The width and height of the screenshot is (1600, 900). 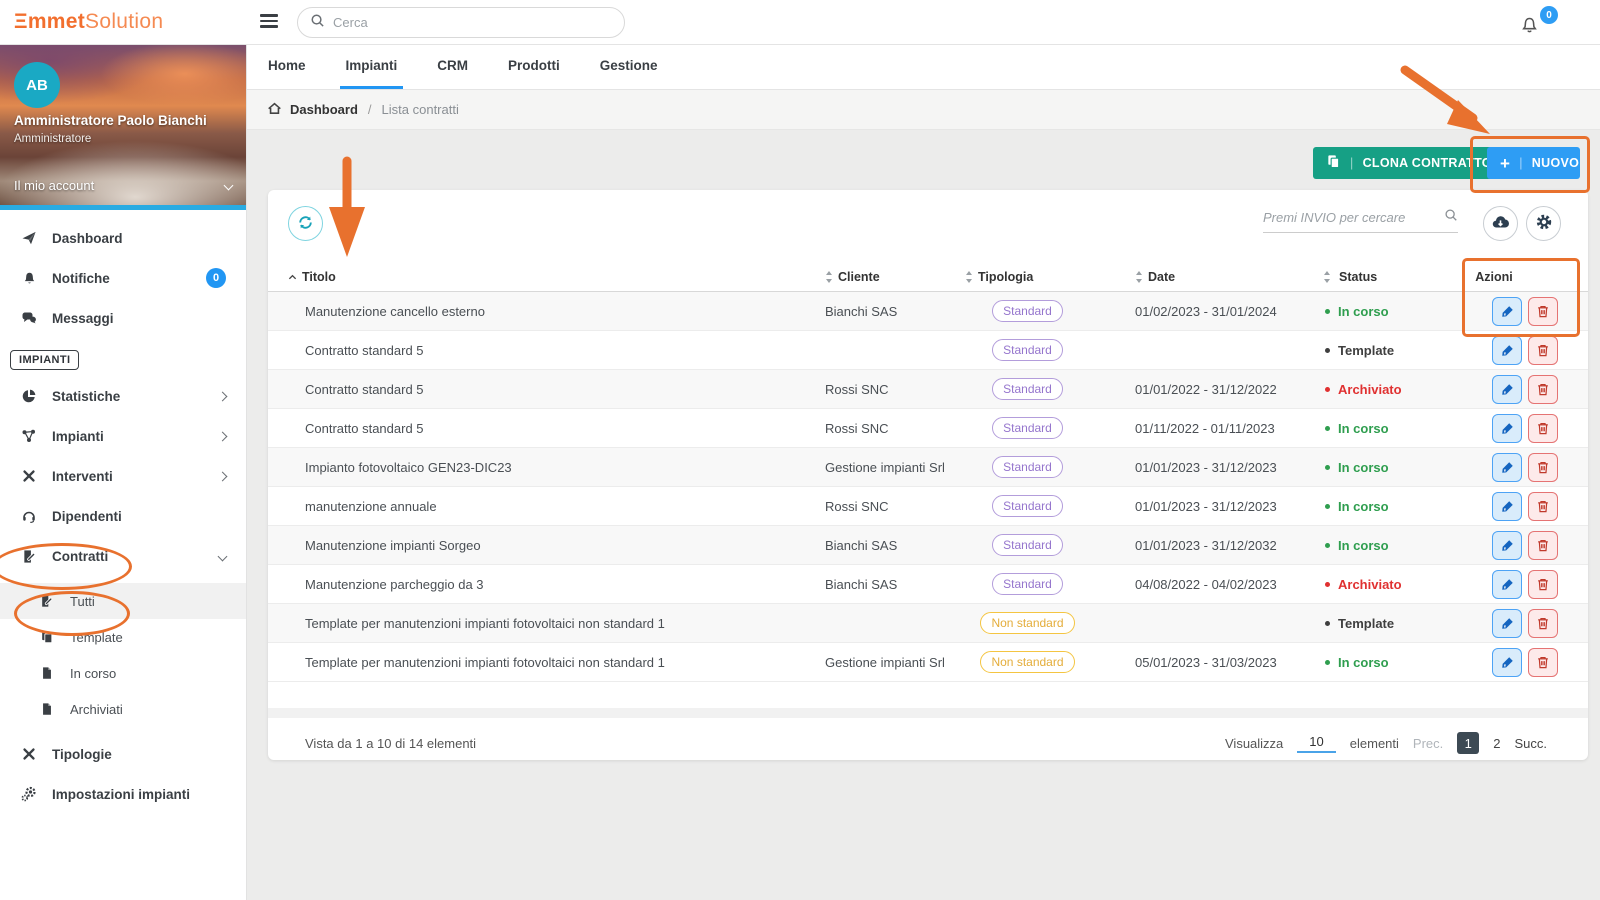 What do you see at coordinates (1254, 743) in the screenshot?
I see `page-size-label: Visualizza` at bounding box center [1254, 743].